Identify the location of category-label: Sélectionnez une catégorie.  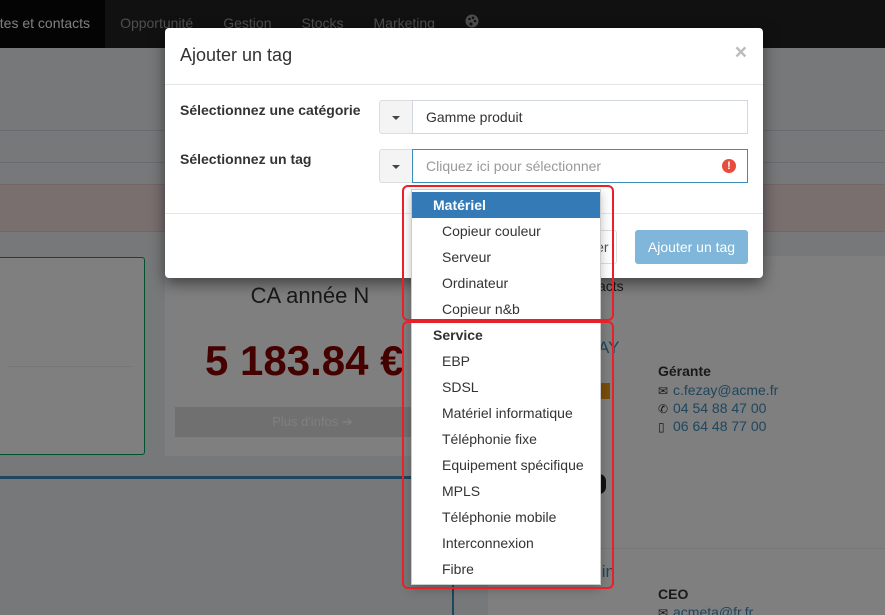
(270, 110).